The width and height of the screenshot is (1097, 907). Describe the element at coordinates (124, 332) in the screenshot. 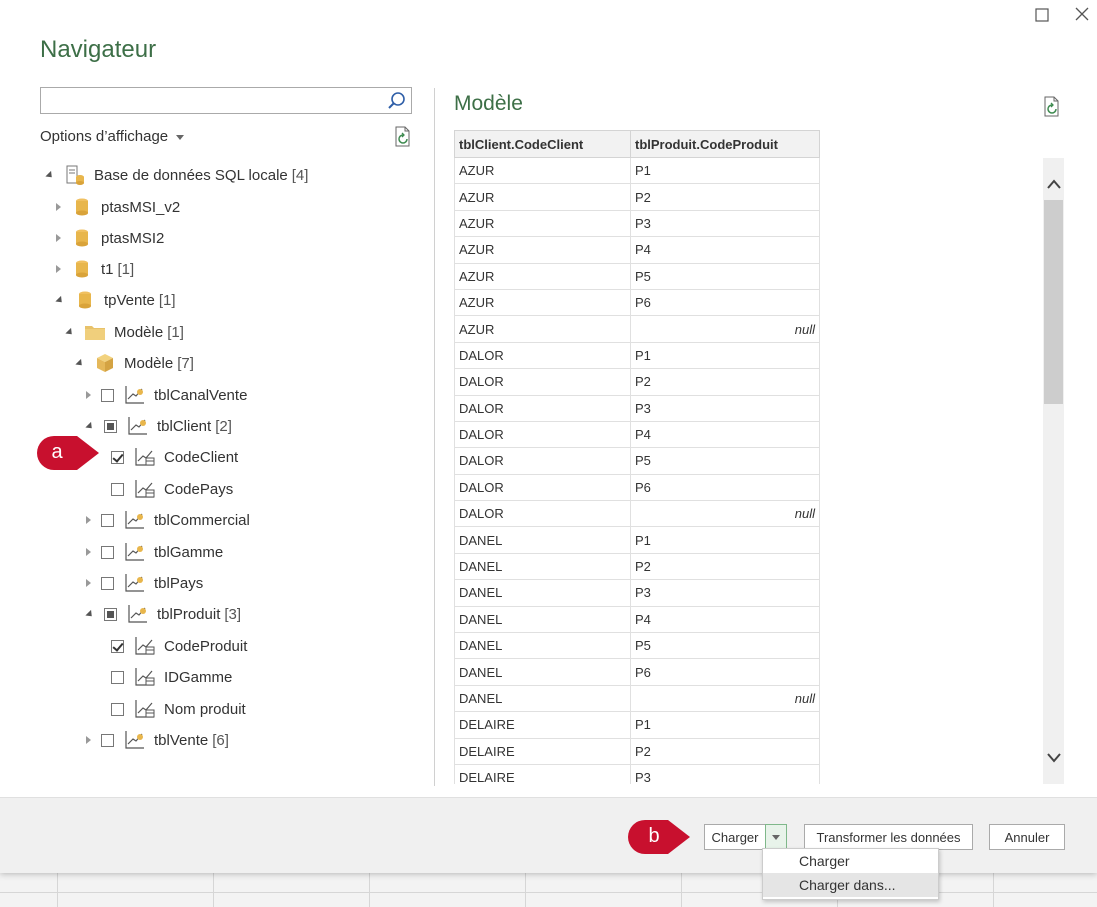

I see `tree-node-modele-folder: Modèle [1]` at that location.